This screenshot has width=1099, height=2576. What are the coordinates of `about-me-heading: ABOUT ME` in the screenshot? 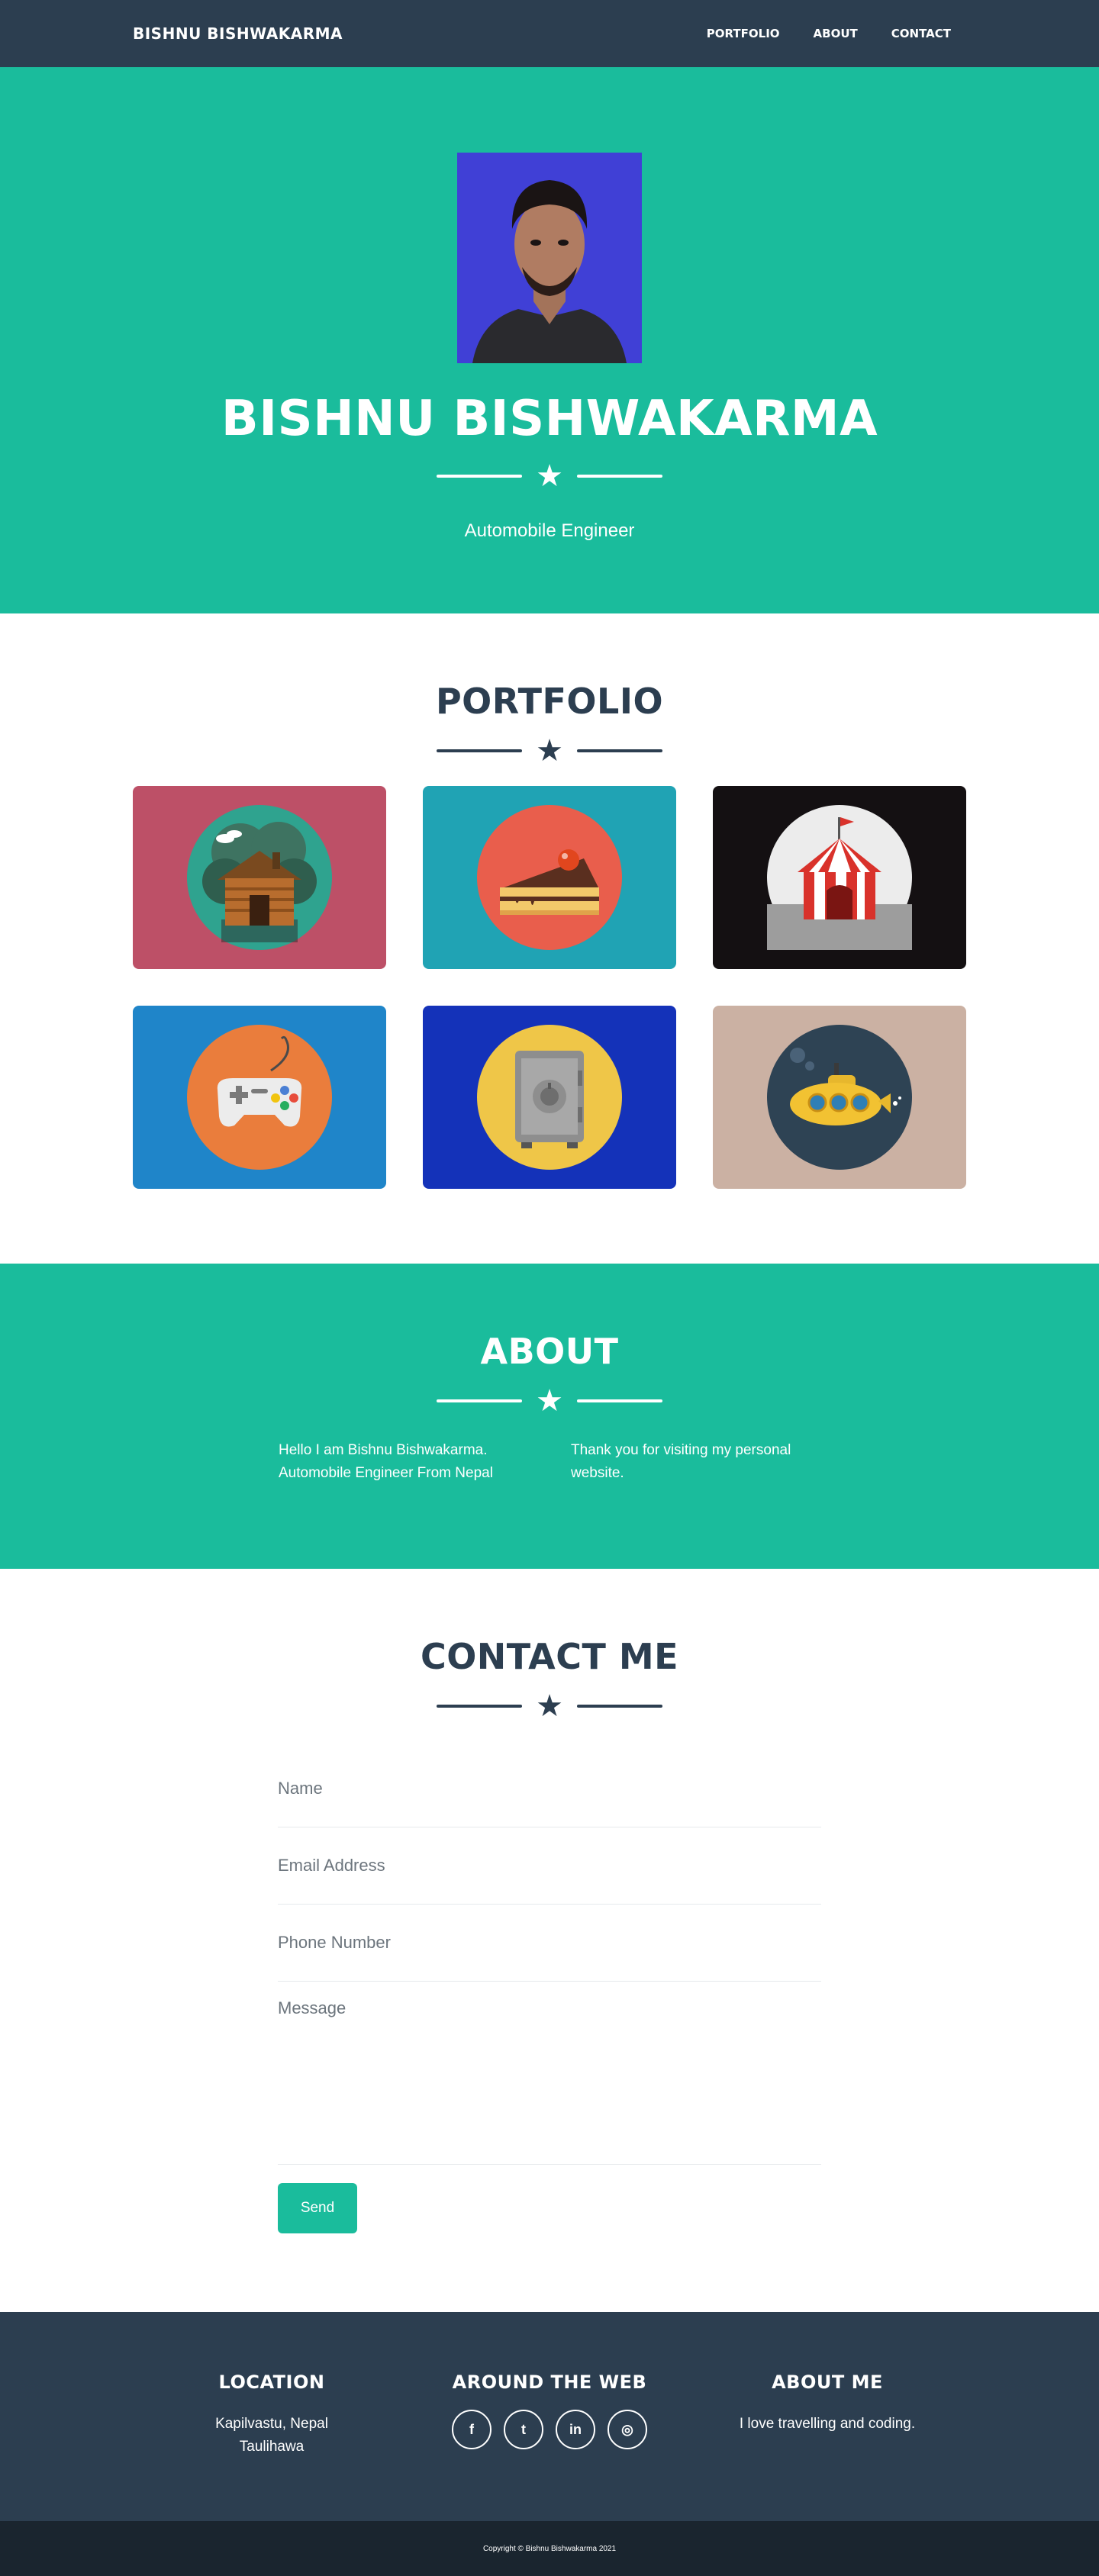 It's located at (827, 2382).